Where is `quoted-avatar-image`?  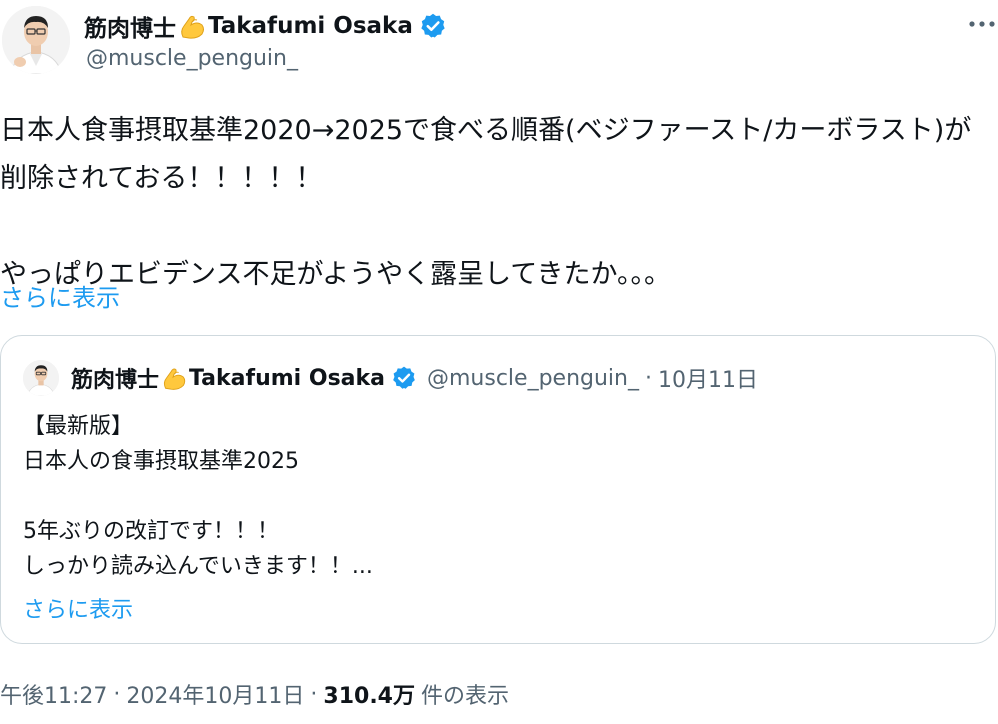 quoted-avatar-image is located at coordinates (41, 378).